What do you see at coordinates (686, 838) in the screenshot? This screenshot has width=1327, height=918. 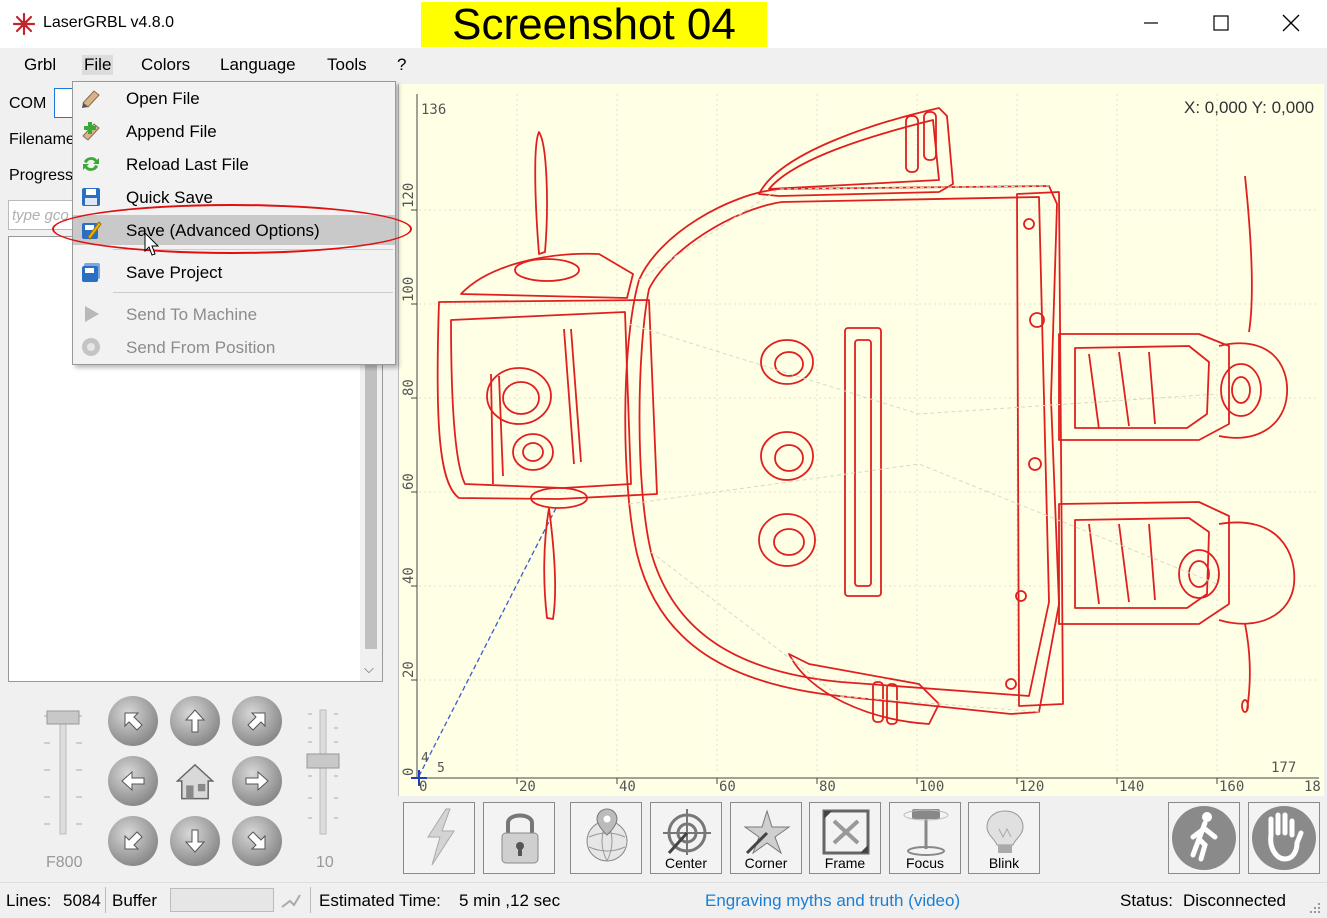 I see `center-button: Center` at bounding box center [686, 838].